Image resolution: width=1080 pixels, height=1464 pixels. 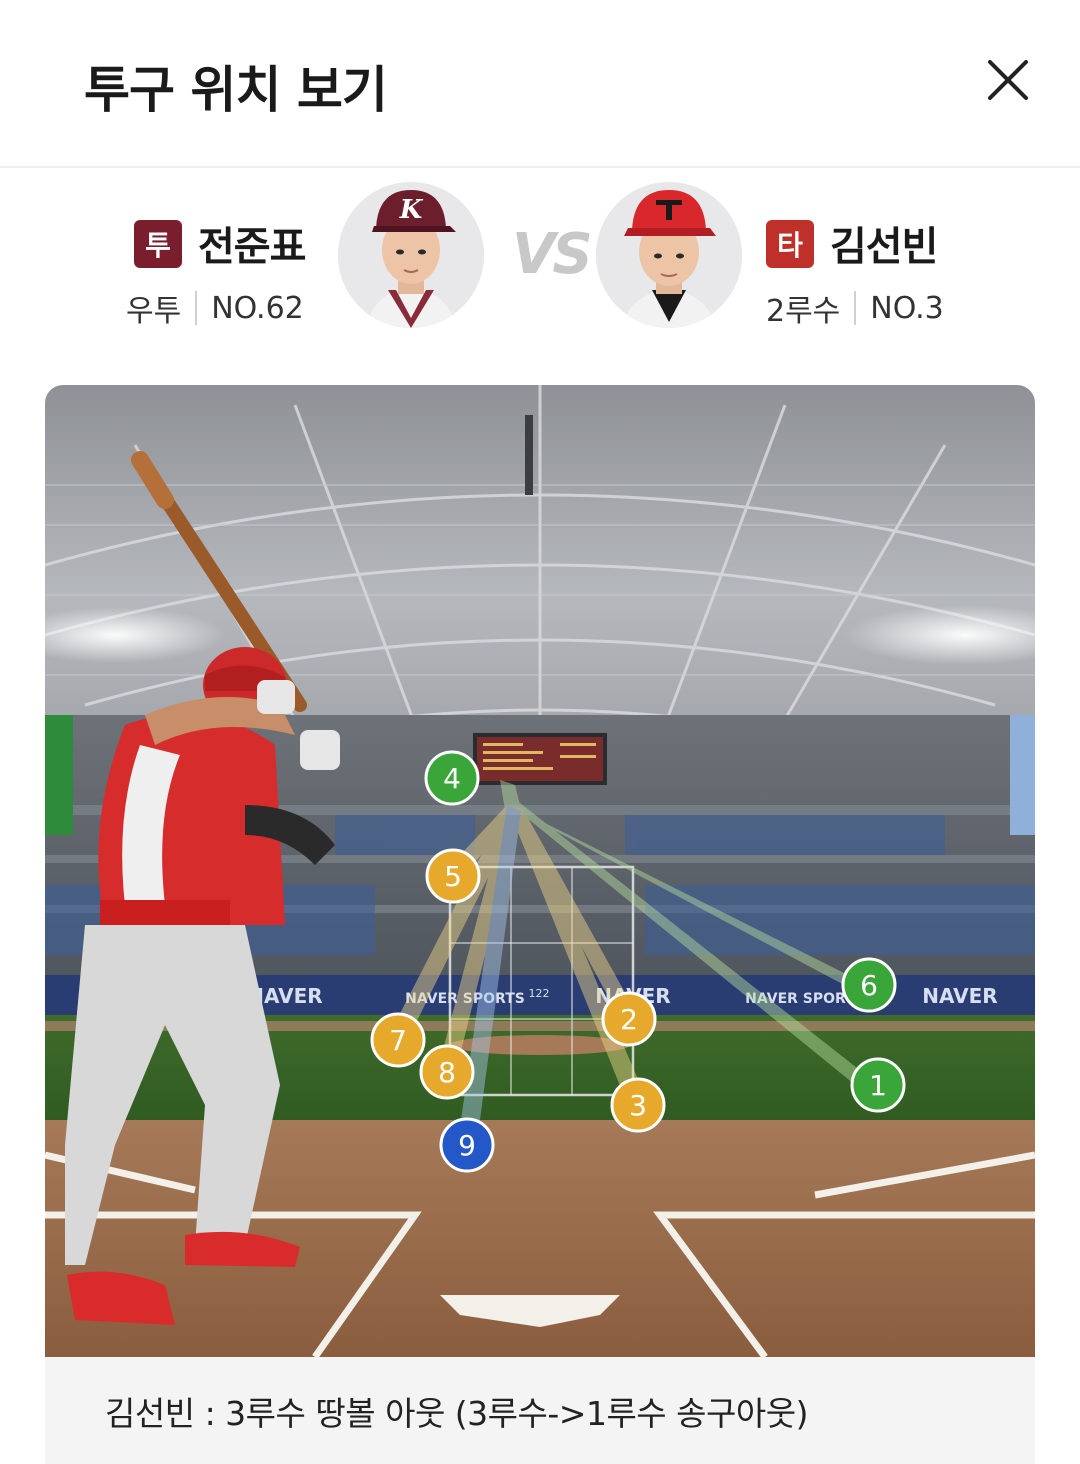 I want to click on pitch-marker: 5, so click(x=453, y=876).